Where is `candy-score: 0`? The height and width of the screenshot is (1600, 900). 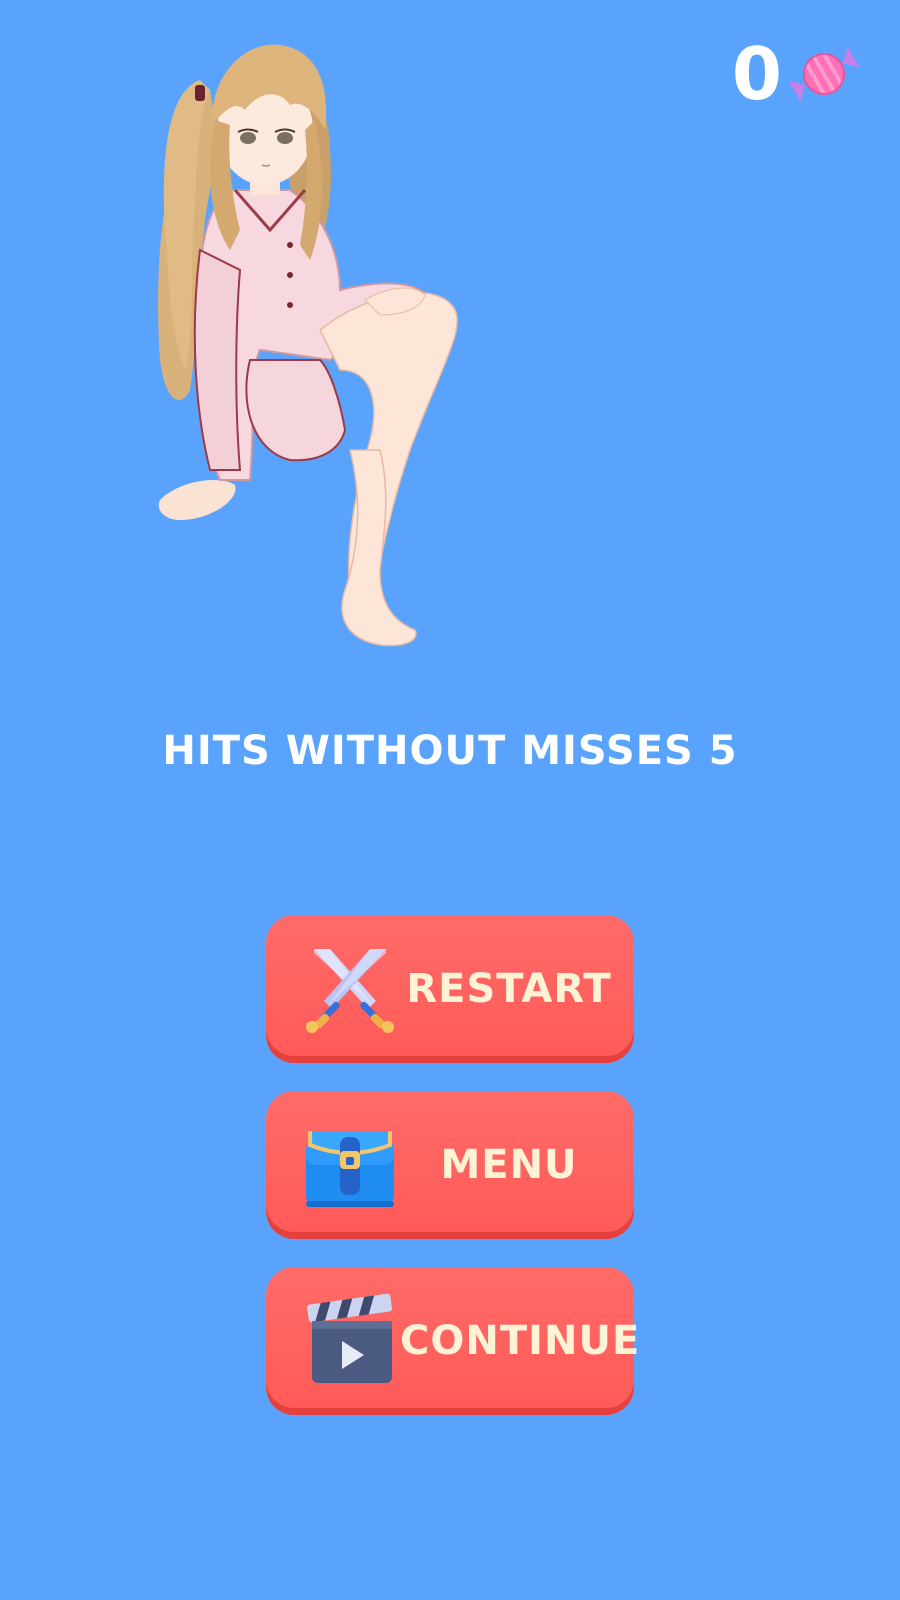 candy-score: 0 is located at coordinates (796, 74).